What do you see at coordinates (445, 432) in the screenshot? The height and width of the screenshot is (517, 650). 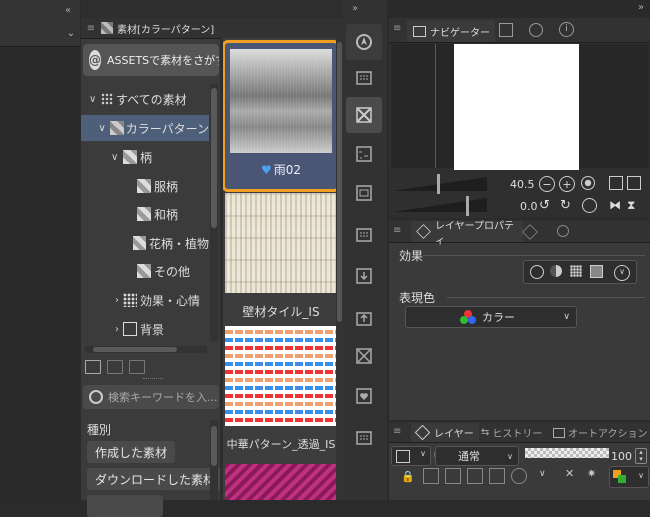 I see `tab-layer: レイヤー` at bounding box center [445, 432].